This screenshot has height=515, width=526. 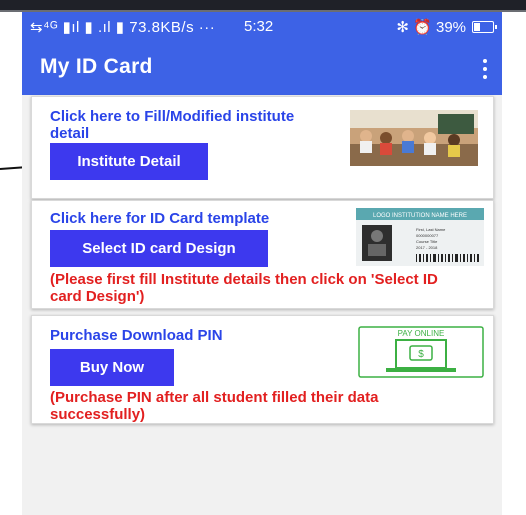 What do you see at coordinates (431, 229) in the screenshot?
I see `id-card-field-1: First, Last Name` at bounding box center [431, 229].